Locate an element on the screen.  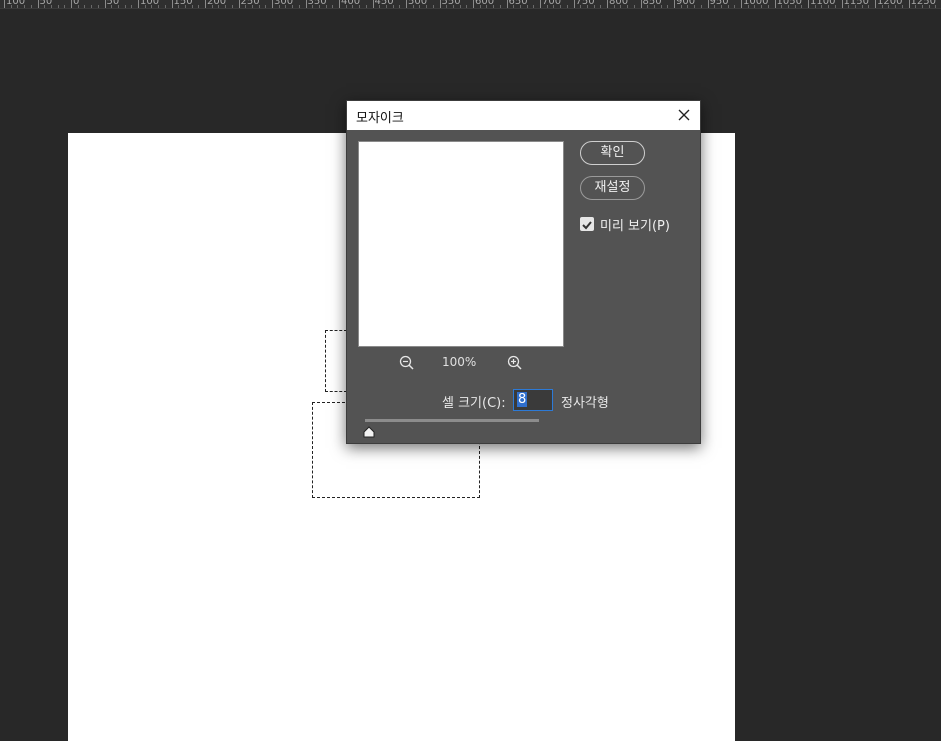
slider-thumb is located at coordinates (369, 430).